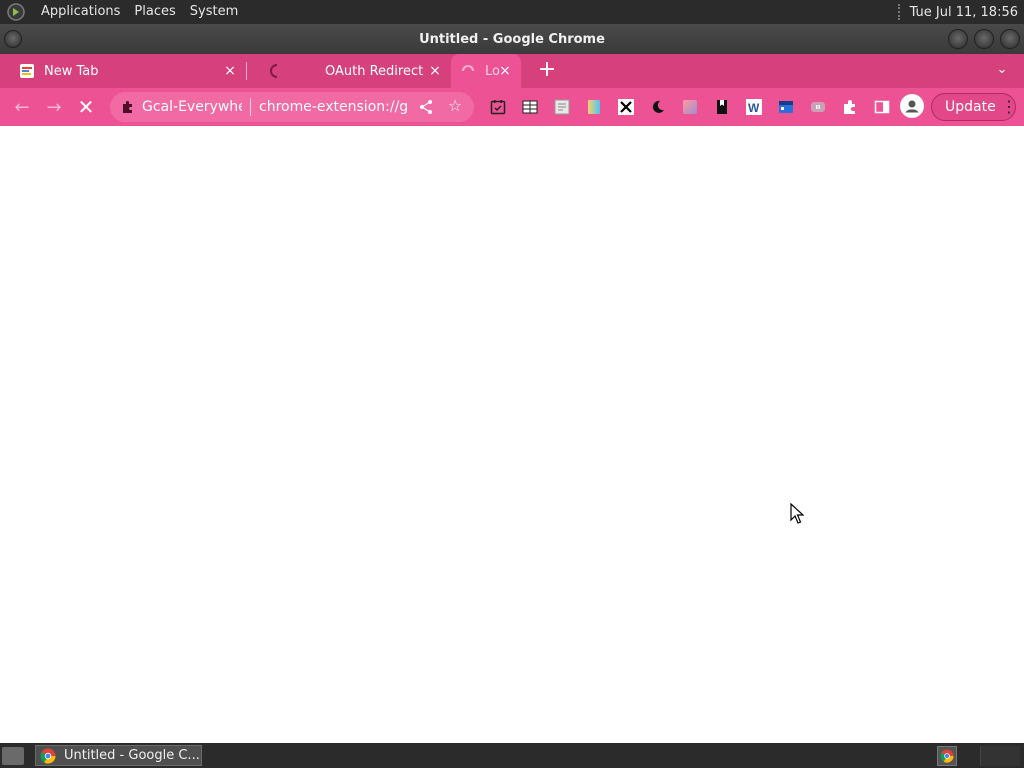 The image size is (1024, 768). I want to click on menu-applications: Applications, so click(80, 12).